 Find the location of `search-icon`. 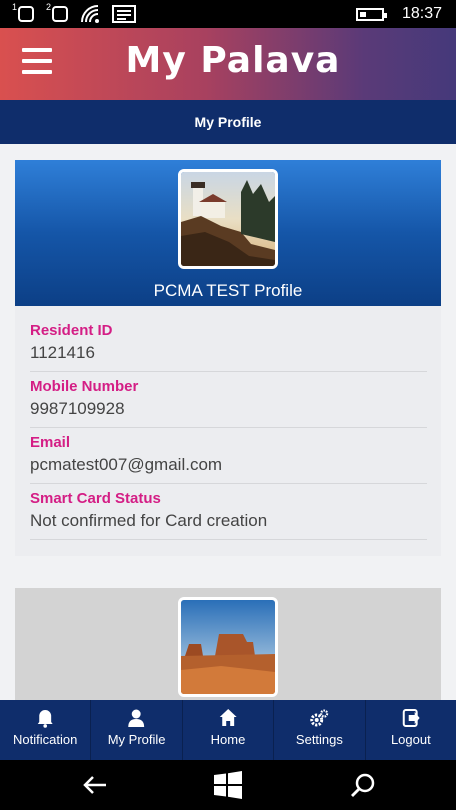

search-icon is located at coordinates (363, 785).